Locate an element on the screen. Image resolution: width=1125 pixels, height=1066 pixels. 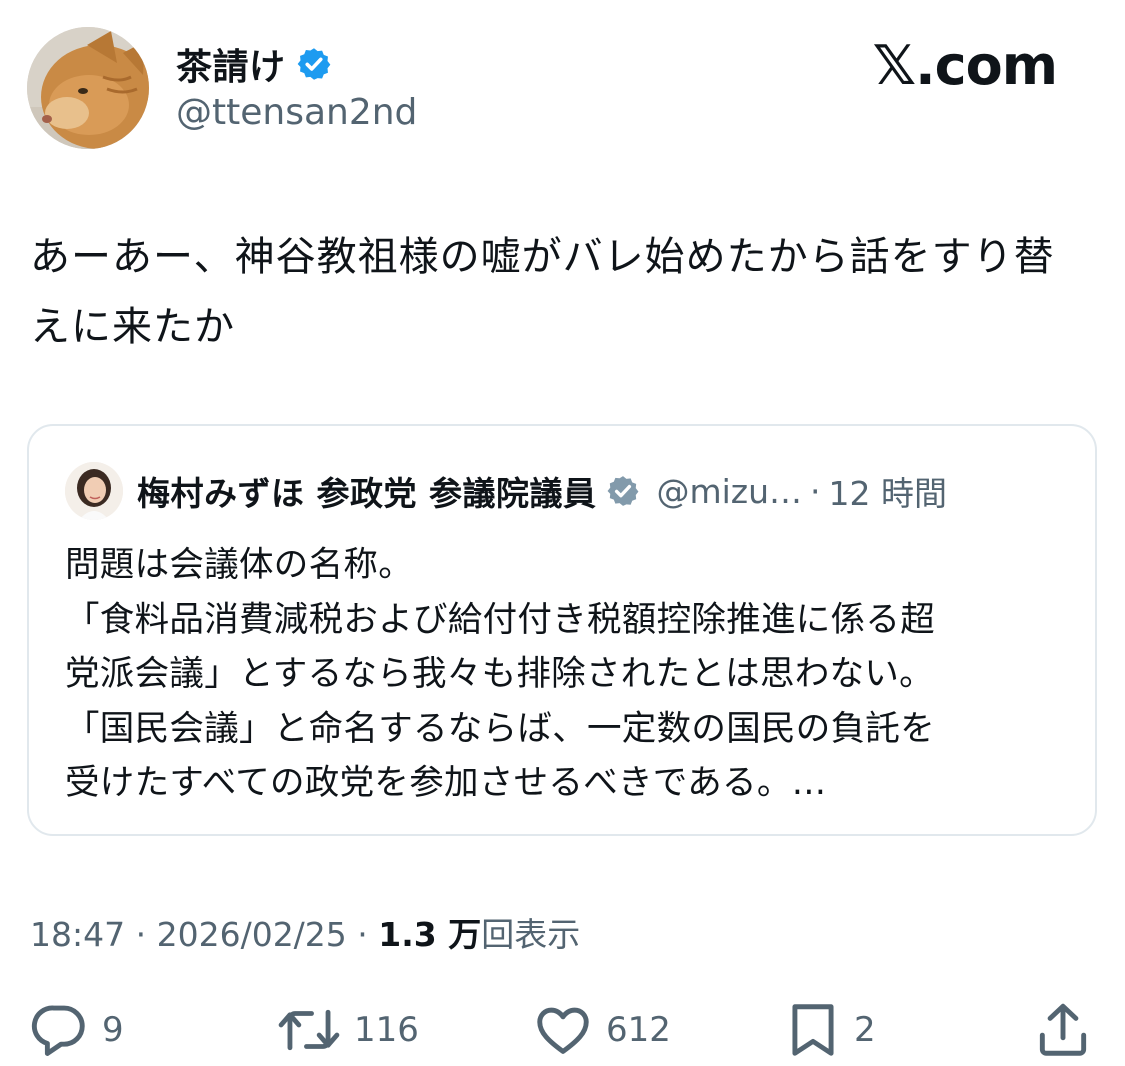
quoted-tweet-time: 12 時間 is located at coordinates (888, 491).